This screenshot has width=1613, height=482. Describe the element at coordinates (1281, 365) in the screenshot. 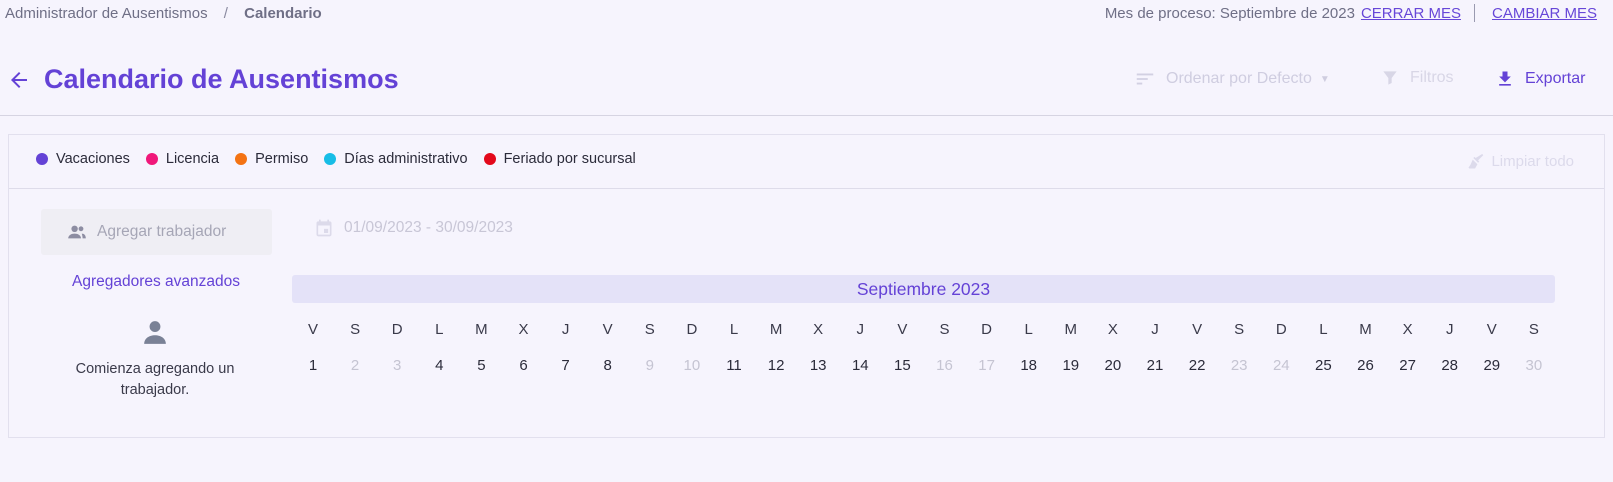

I see `day-number: 24` at that location.